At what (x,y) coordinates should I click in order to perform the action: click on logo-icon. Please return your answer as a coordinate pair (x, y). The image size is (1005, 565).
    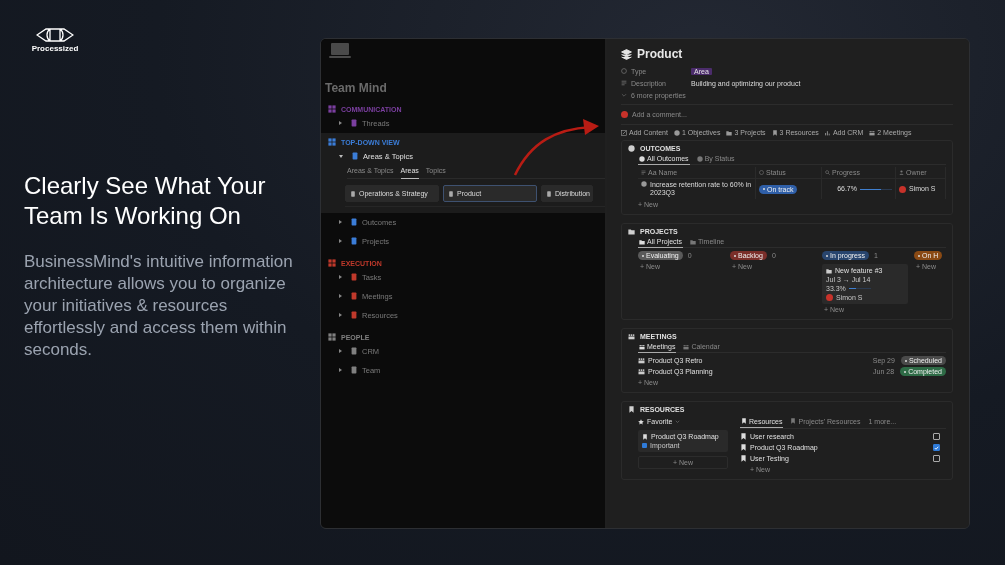
    Looking at the image, I should click on (55, 35).